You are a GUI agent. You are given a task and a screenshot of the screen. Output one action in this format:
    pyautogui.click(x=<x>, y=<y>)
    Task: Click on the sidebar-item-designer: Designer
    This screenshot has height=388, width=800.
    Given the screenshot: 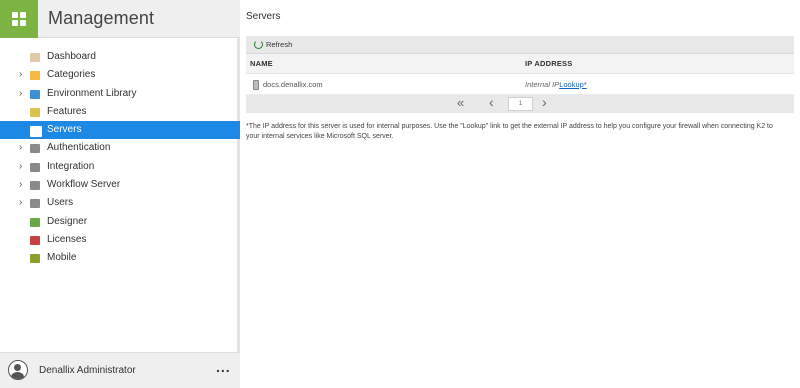 What is the action you would take?
    pyautogui.click(x=120, y=222)
    